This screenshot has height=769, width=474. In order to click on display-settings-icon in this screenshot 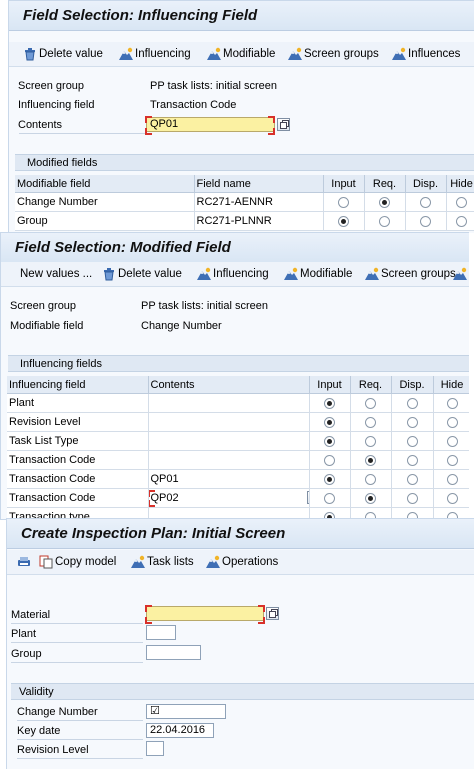, I will do `click(25, 562)`.